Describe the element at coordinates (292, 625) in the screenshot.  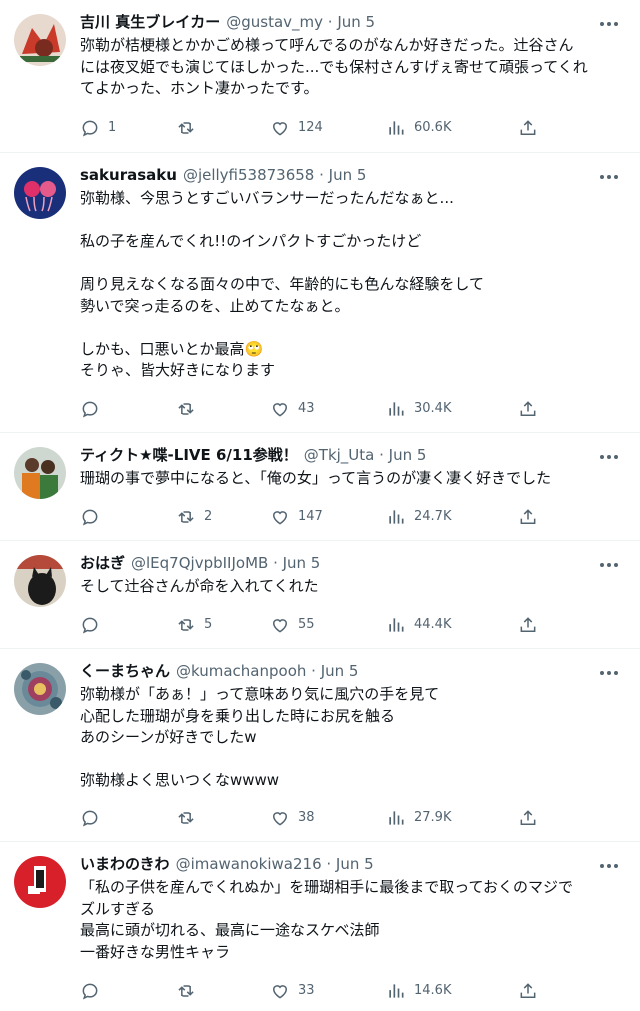
I see `like-button: 55` at that location.